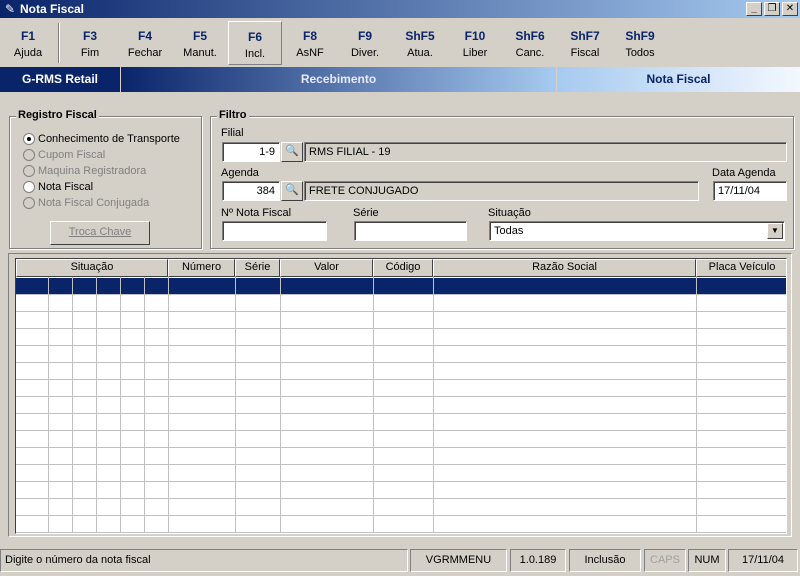  I want to click on status-date: 17/11/04, so click(763, 560).